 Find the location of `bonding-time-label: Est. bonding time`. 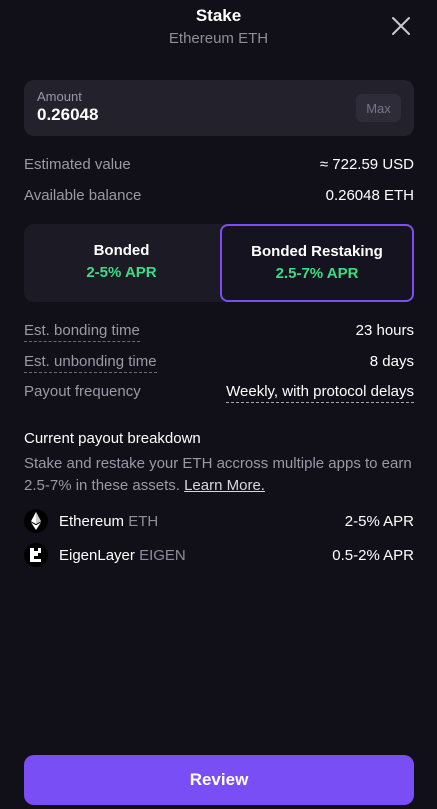

bonding-time-label: Est. bonding time is located at coordinates (82, 332).